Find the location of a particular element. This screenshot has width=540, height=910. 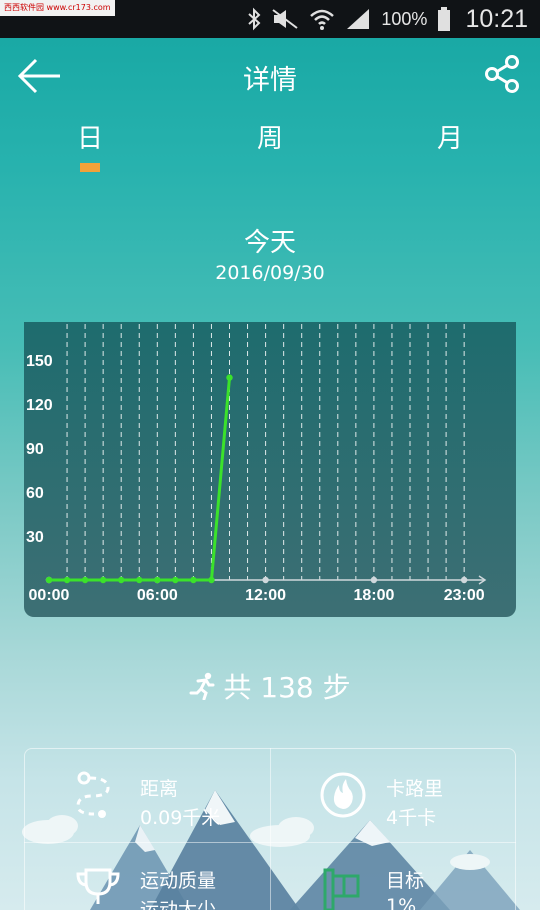

y-tick-label: 120 is located at coordinates (39, 405).